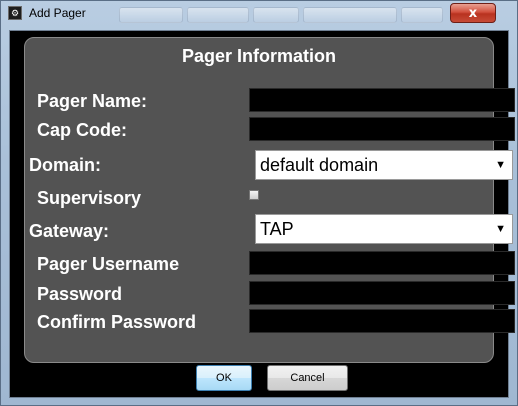 The height and width of the screenshot is (406, 518). What do you see at coordinates (108, 264) in the screenshot?
I see `pager-username-label: Pager Username` at bounding box center [108, 264].